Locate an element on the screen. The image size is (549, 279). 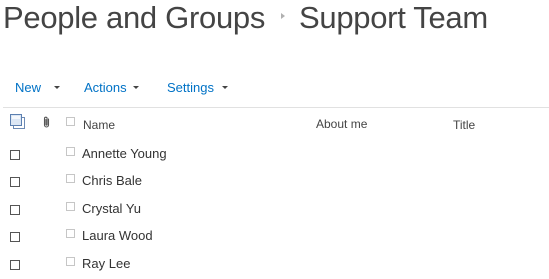
person-name: Annette Young is located at coordinates (124, 153).